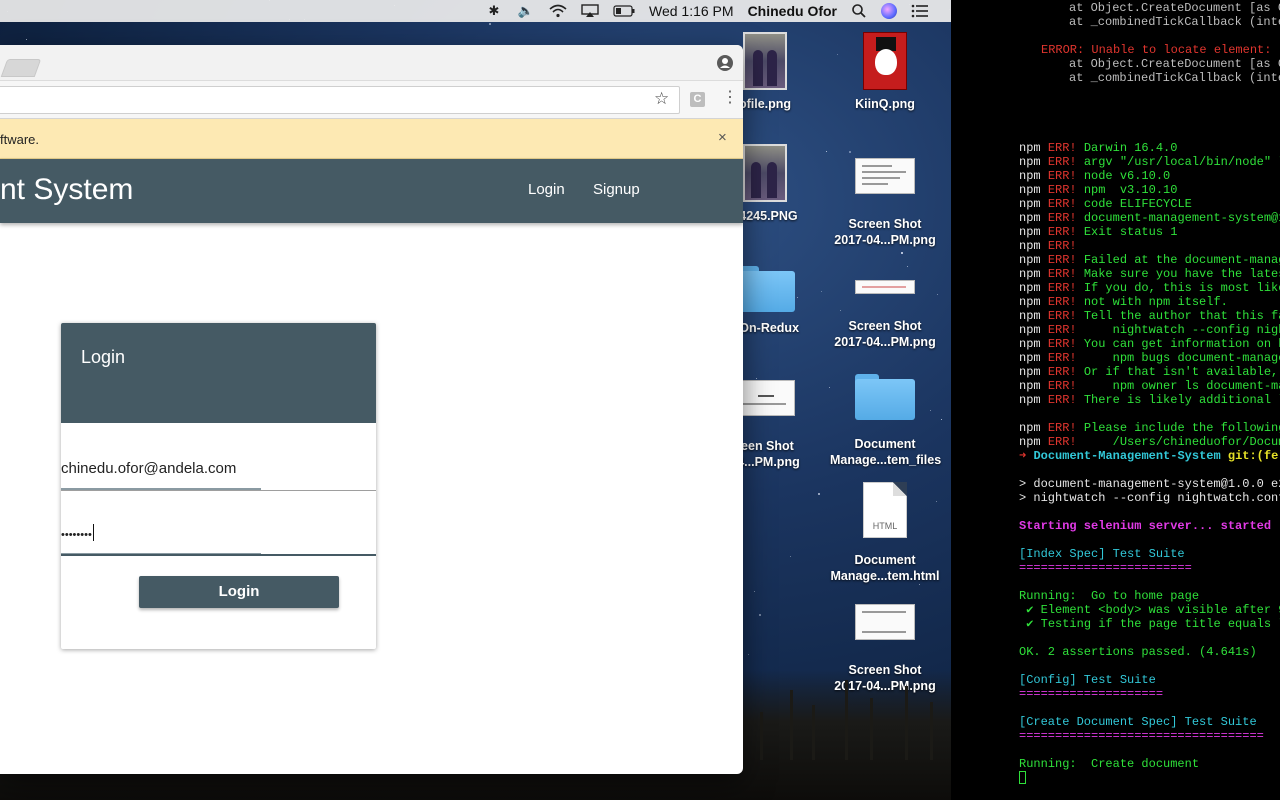 This screenshot has width=1280, height=800. I want to click on terminal-prompt: ➜ Document-Management-System git:(fe, so click(1148, 456).